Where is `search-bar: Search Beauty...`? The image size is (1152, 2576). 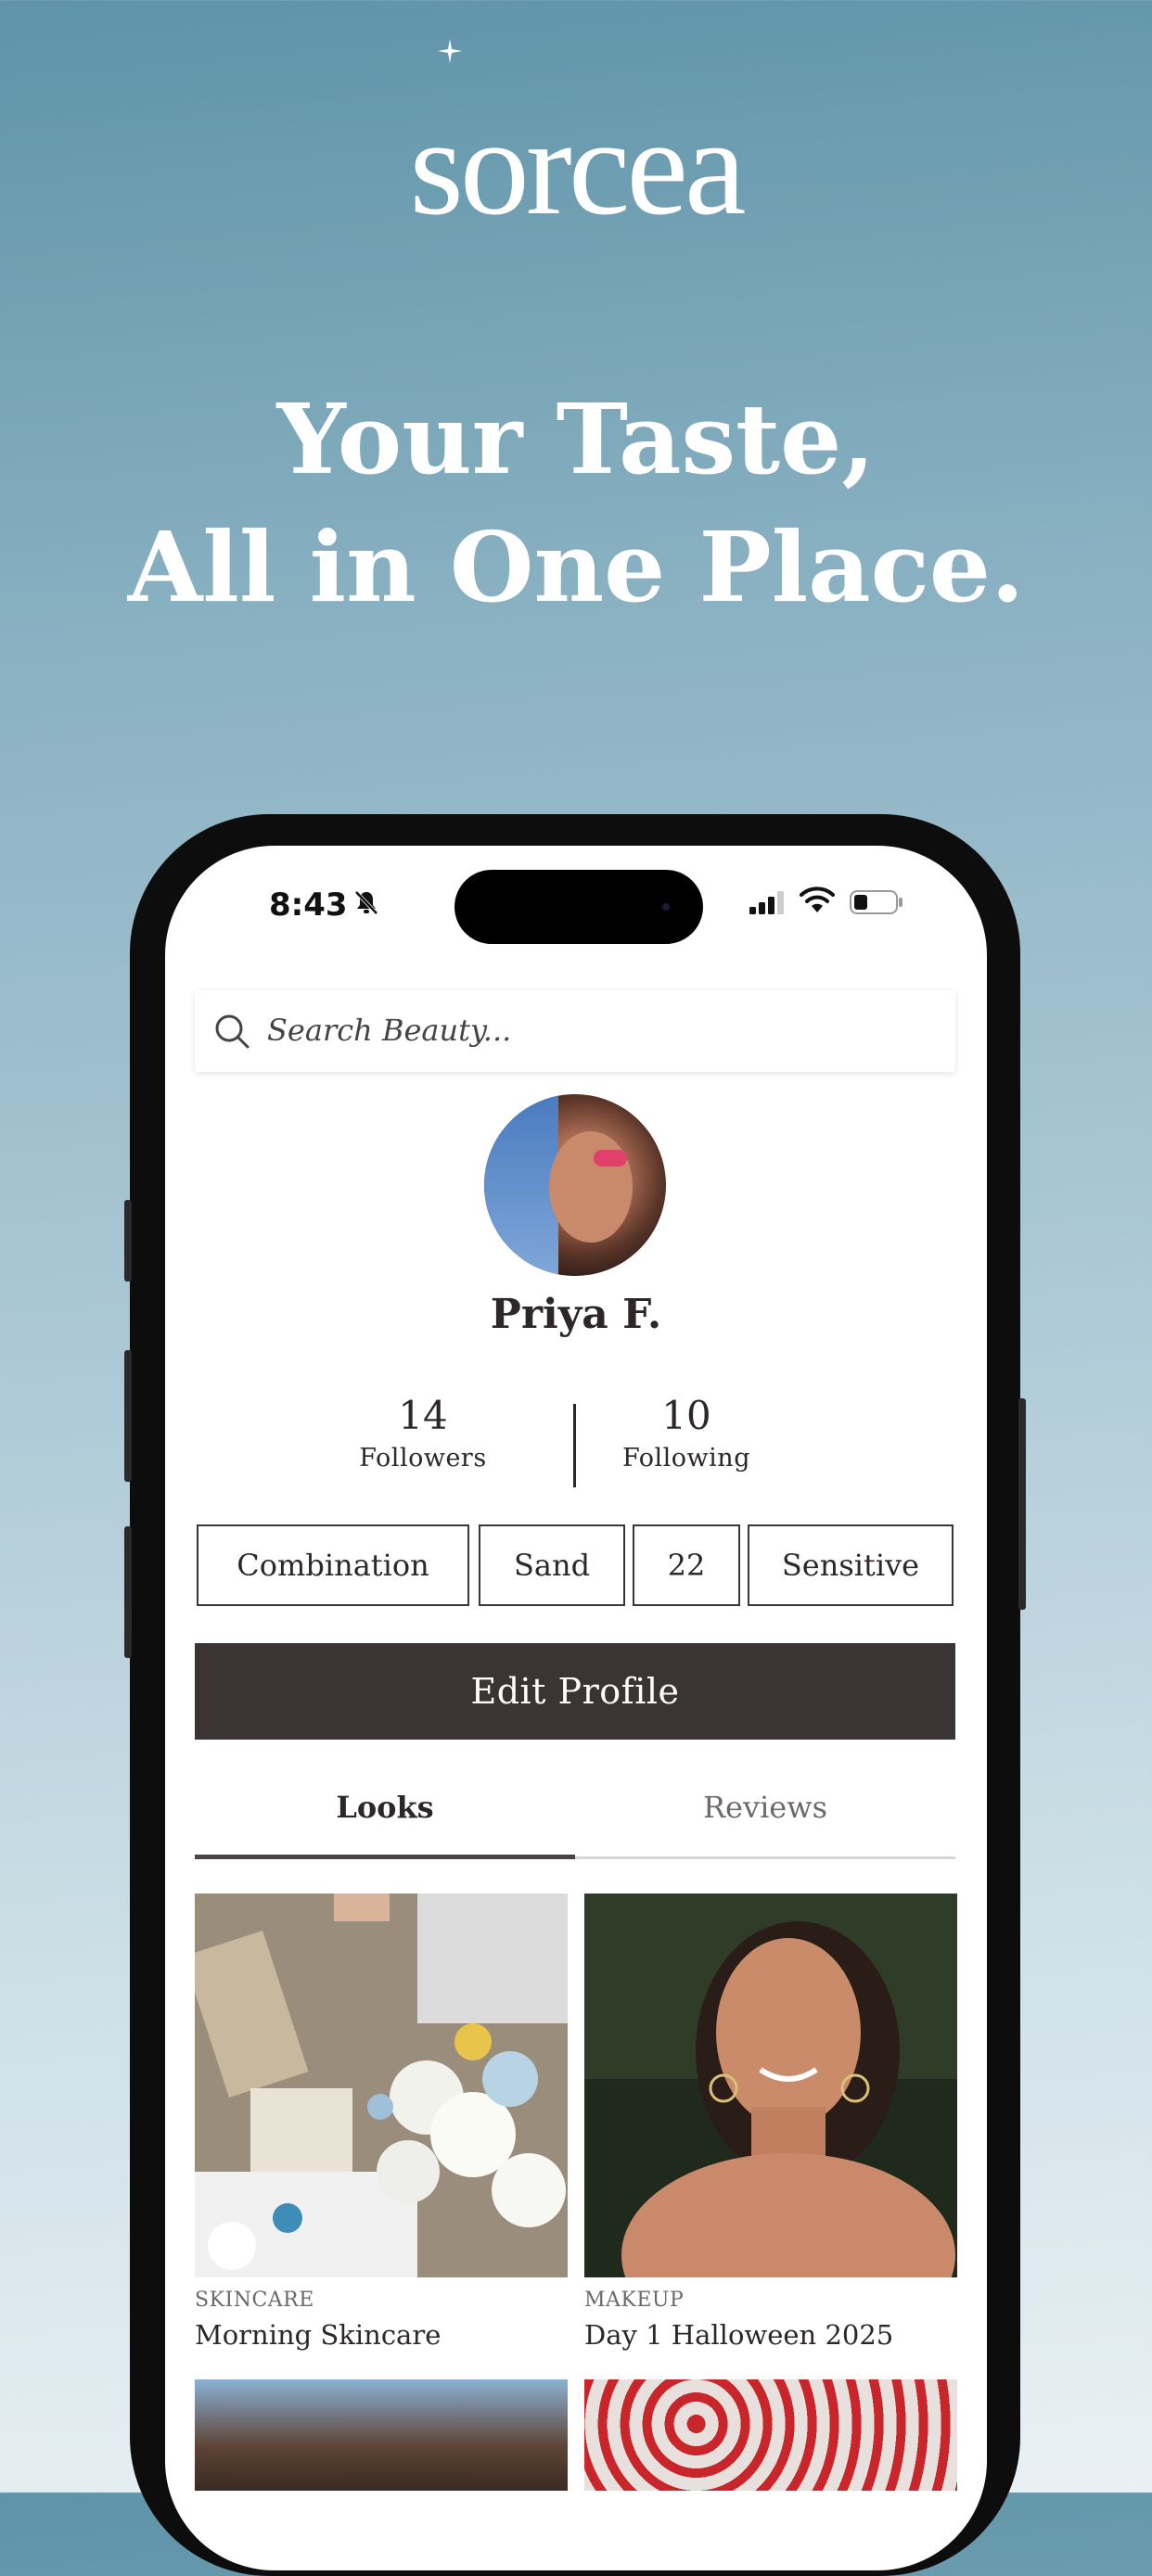 search-bar: Search Beauty... is located at coordinates (575, 1031).